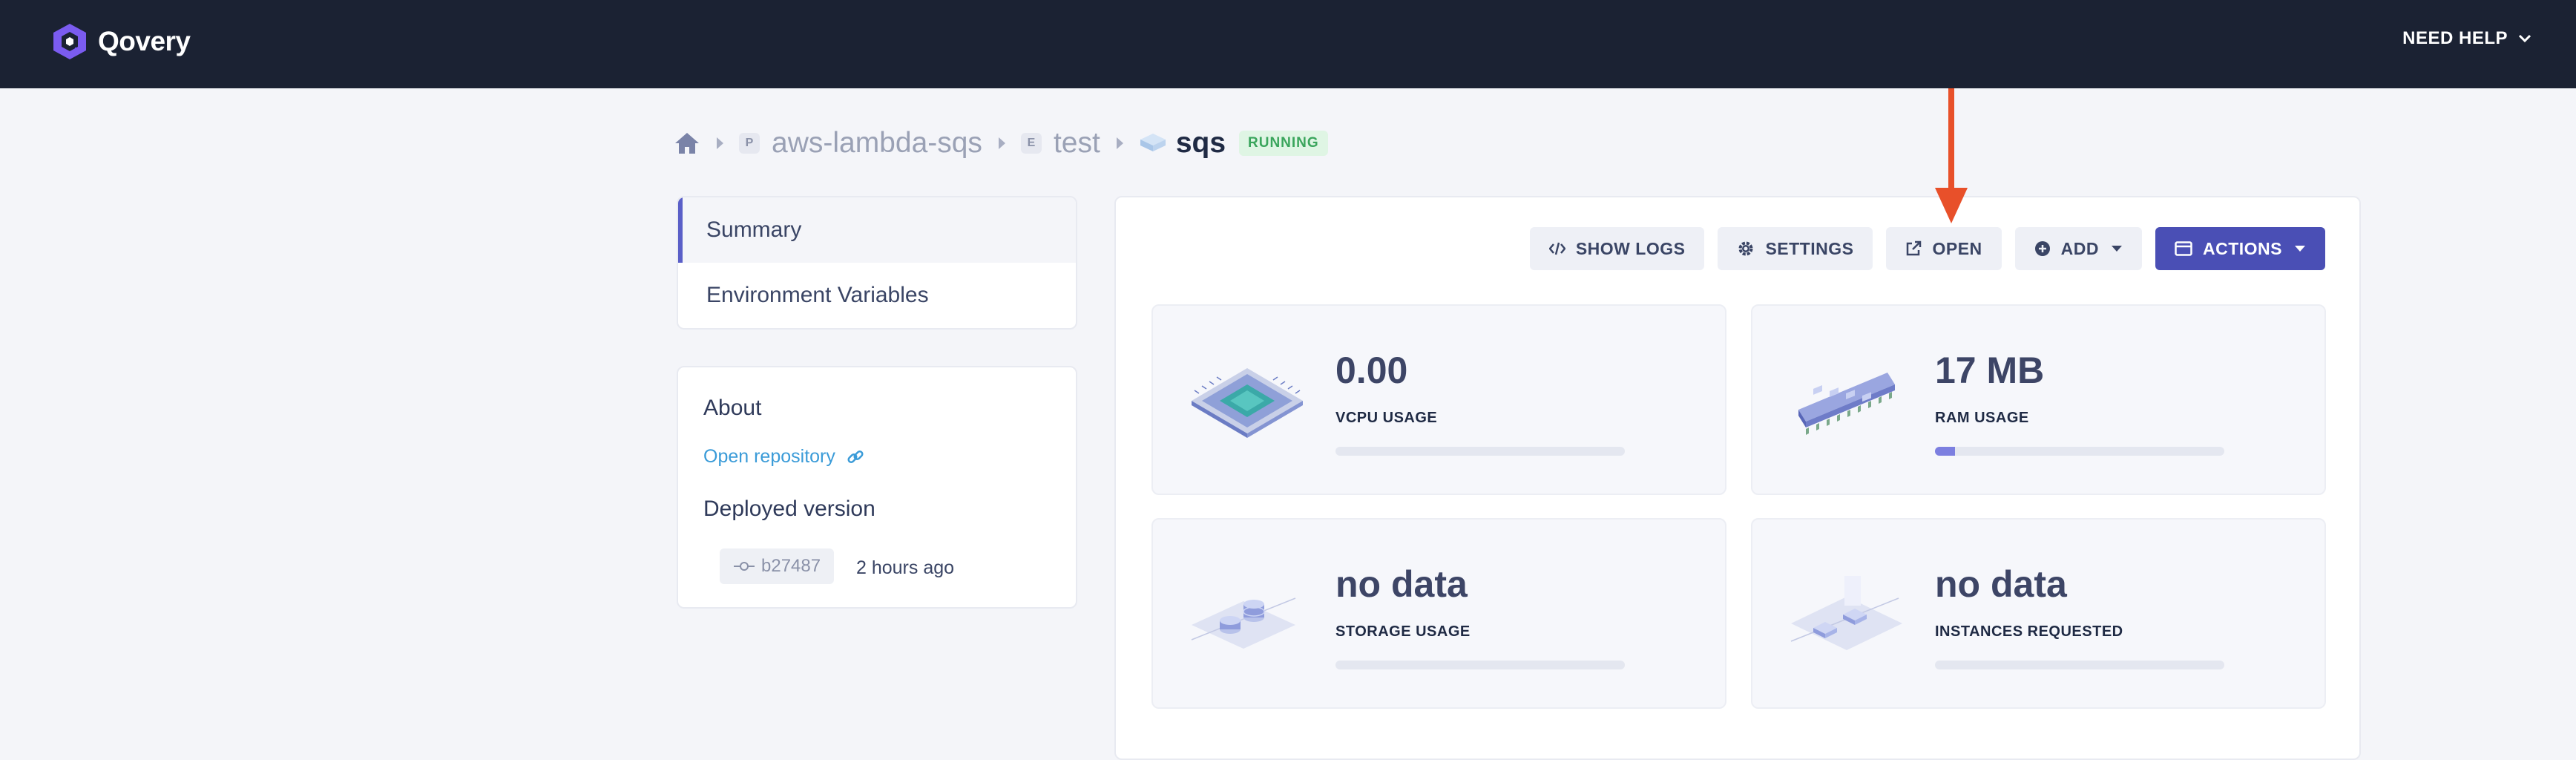 The width and height of the screenshot is (2576, 760). I want to click on stack-icon, so click(1153, 142).